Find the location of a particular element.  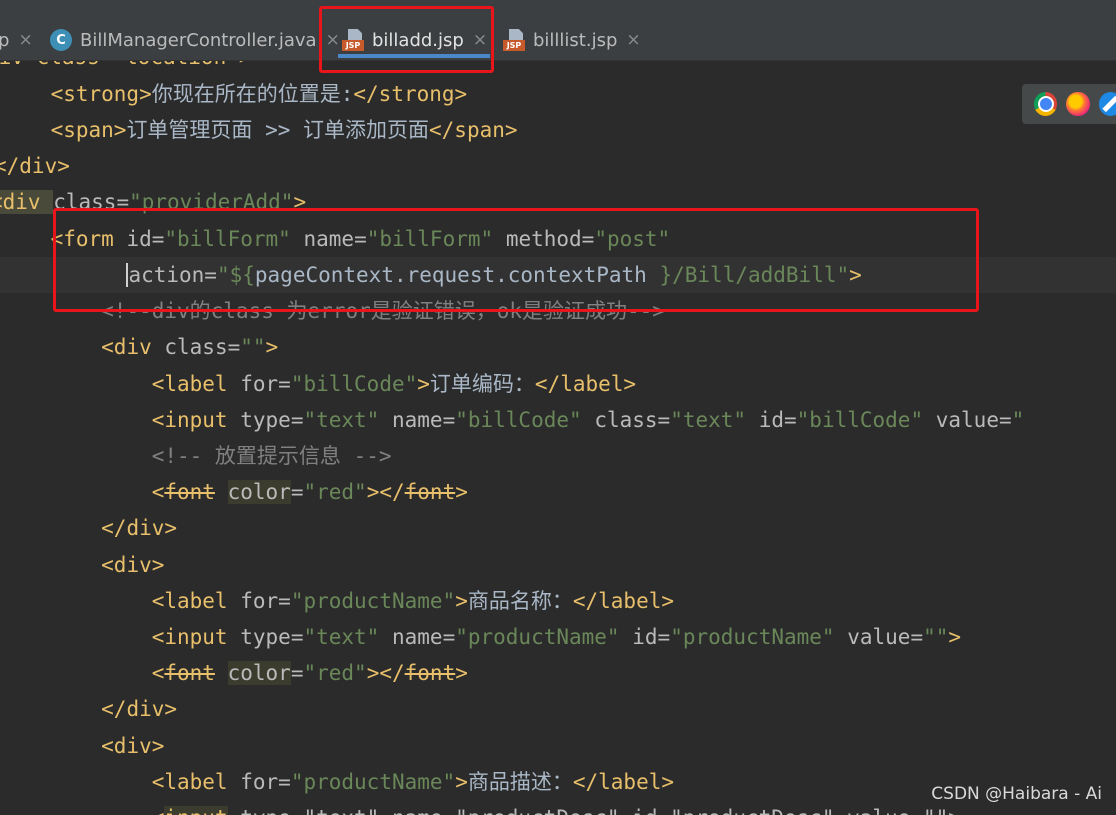

code-line: <strong>你现在所在的位置是:</strong> is located at coordinates (259, 94).